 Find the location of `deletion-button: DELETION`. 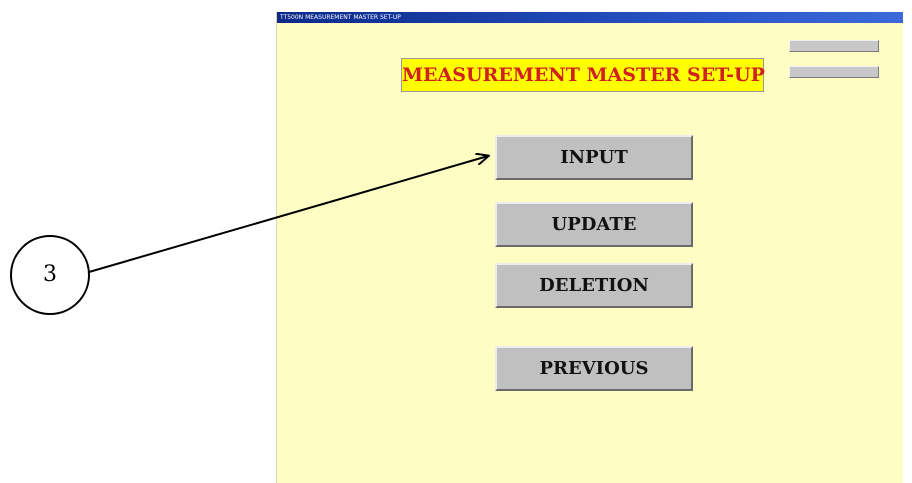

deletion-button: DELETION is located at coordinates (594, 285).